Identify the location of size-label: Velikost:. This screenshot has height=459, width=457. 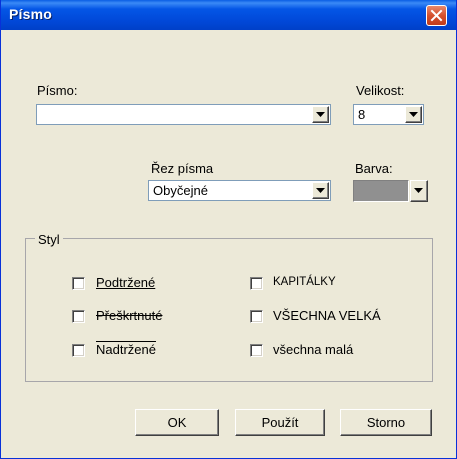
(380, 90).